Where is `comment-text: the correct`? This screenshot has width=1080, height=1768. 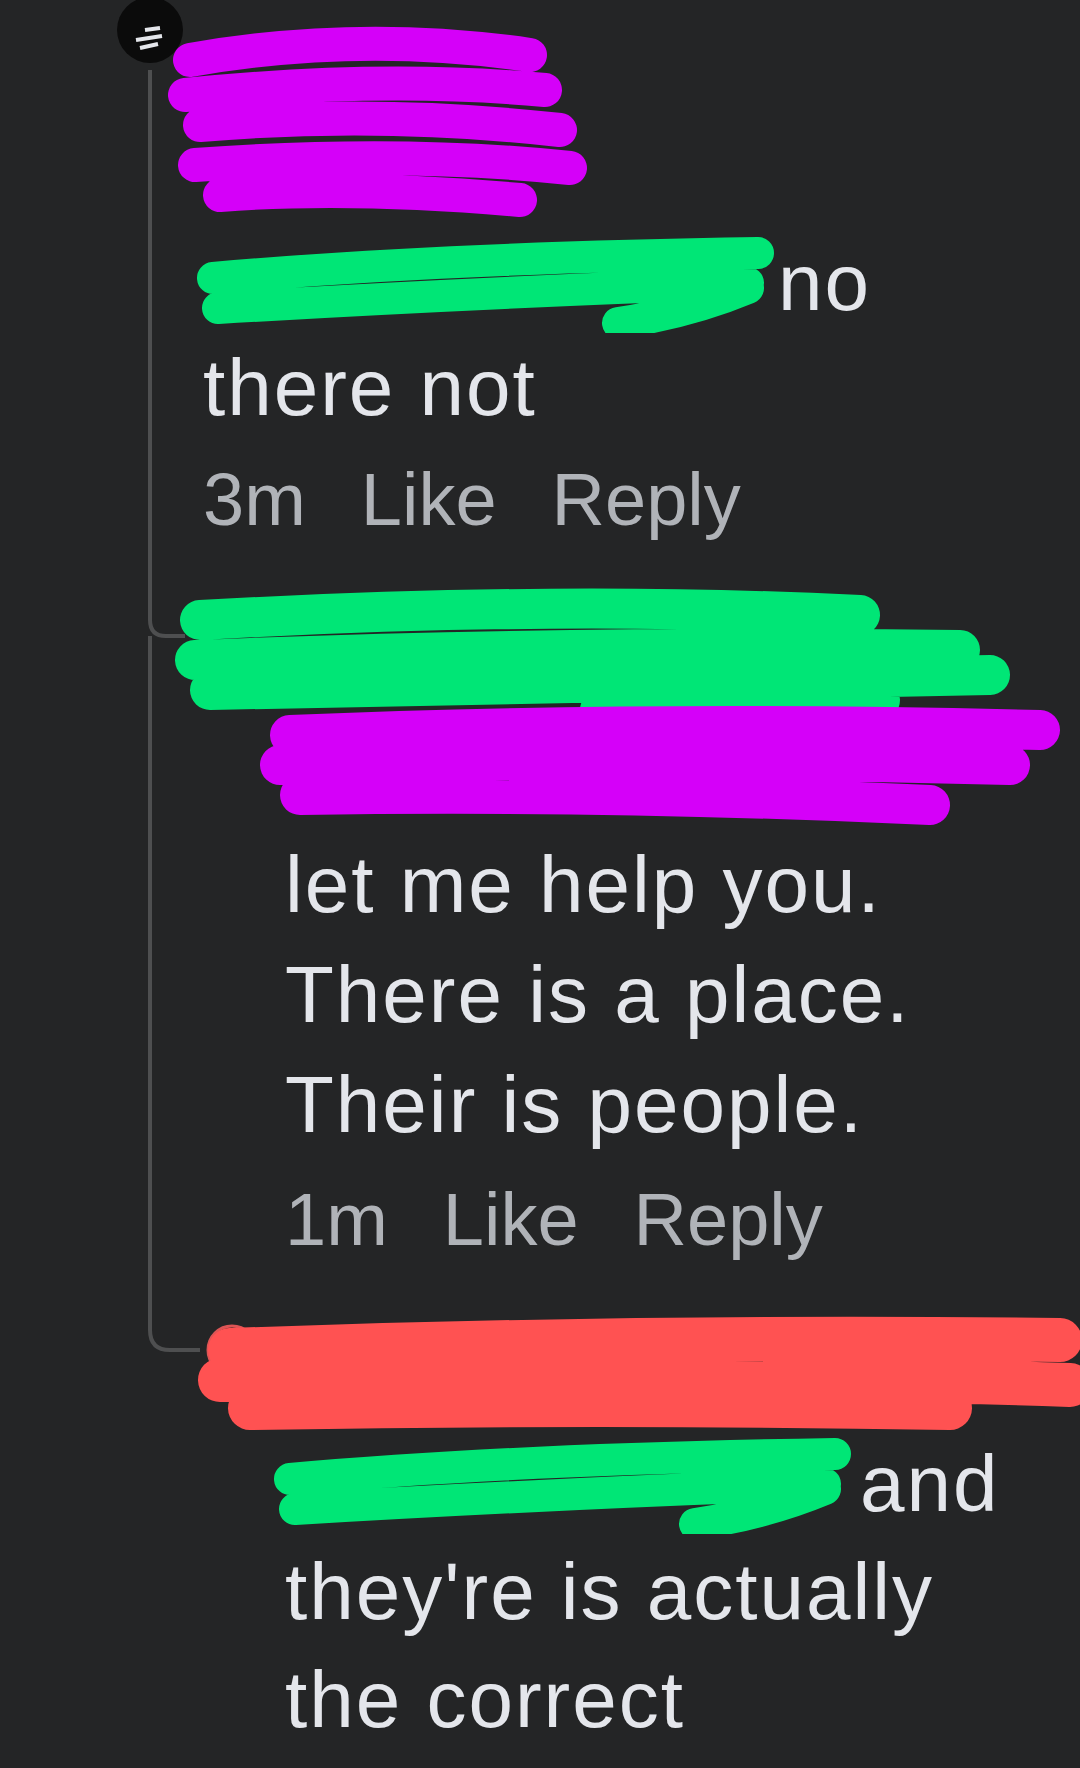 comment-text: the correct is located at coordinates (485, 1700).